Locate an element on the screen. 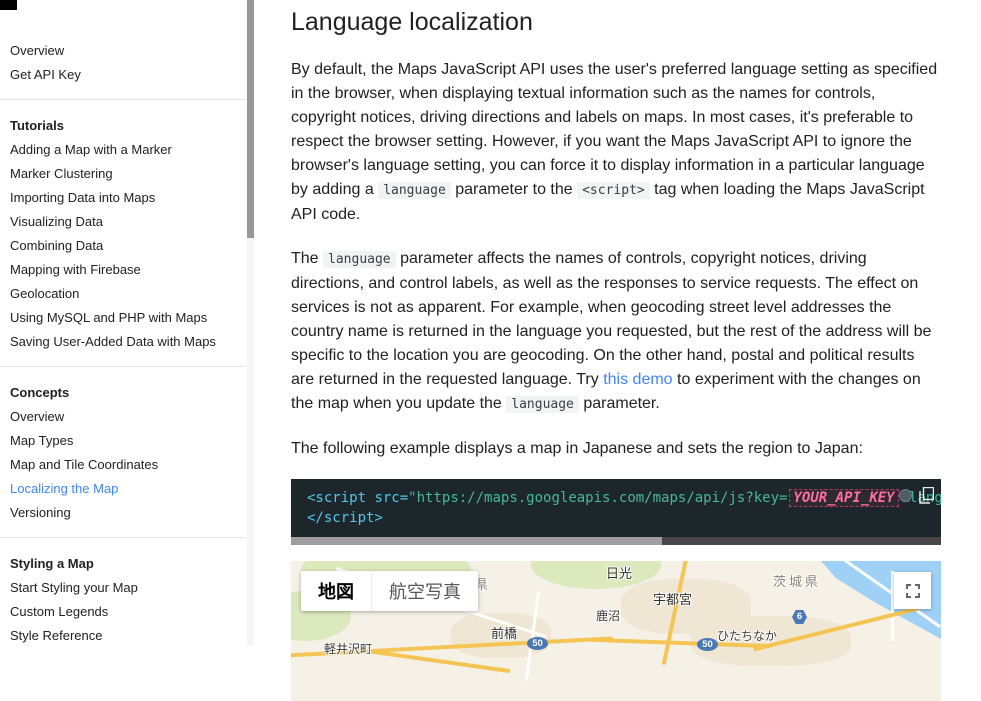  sidebar-item-visualizing-data: Visualizing Data is located at coordinates (123, 222).